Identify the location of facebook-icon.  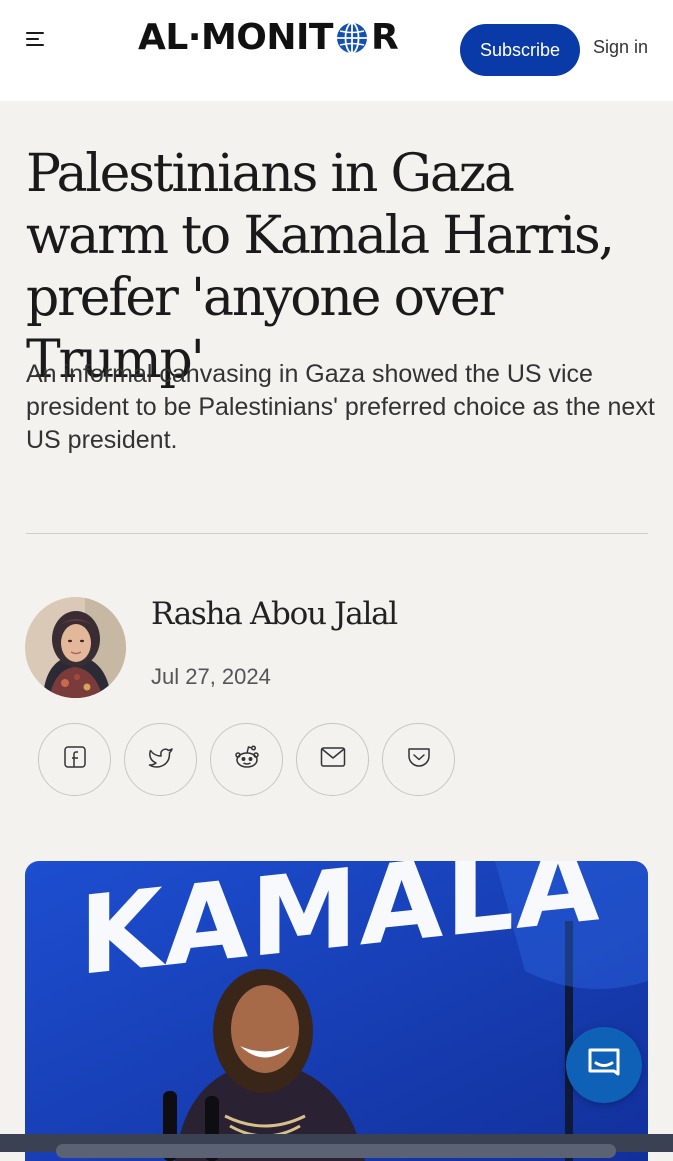
(75, 759).